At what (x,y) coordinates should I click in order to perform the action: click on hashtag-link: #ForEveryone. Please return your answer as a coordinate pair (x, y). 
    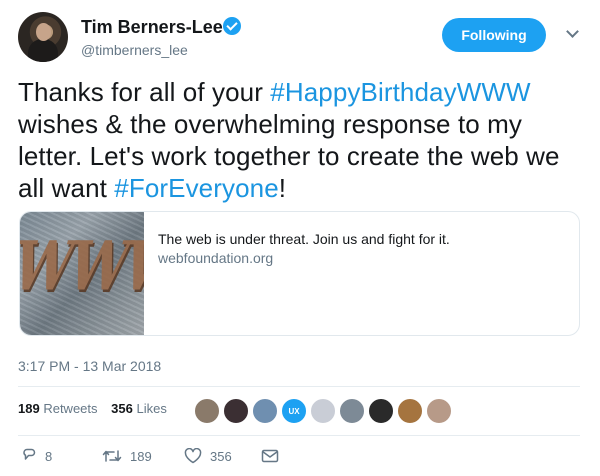
    Looking at the image, I should click on (196, 188).